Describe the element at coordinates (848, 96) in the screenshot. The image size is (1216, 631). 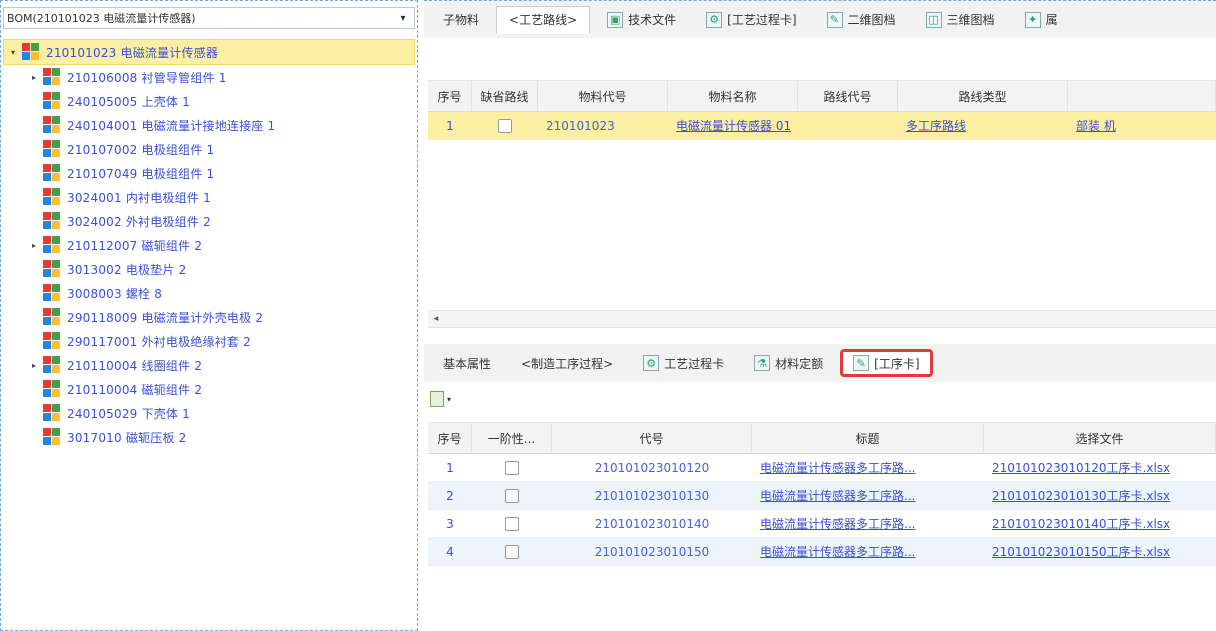
I see `column-header: 路线代号` at that location.